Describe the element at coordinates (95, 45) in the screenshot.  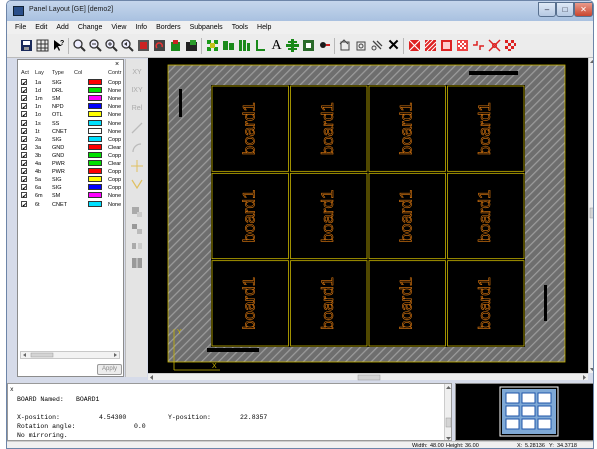
I see `zoom-out-icon` at that location.